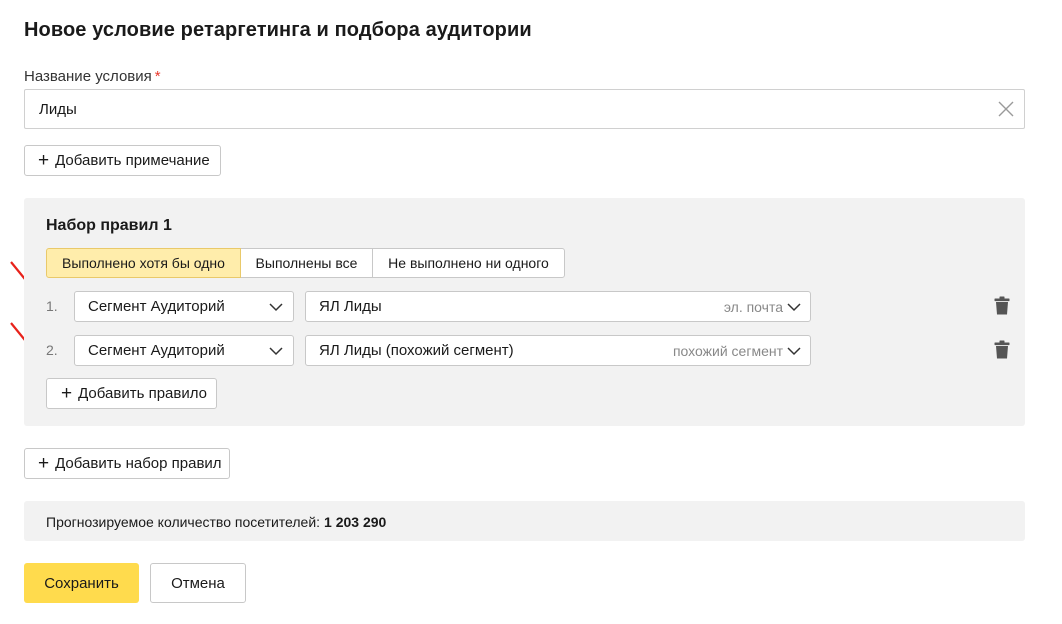  What do you see at coordinates (416, 350) in the screenshot?
I see `rule-segment-value: ЯЛ Лиды (похожий сегмент)` at bounding box center [416, 350].